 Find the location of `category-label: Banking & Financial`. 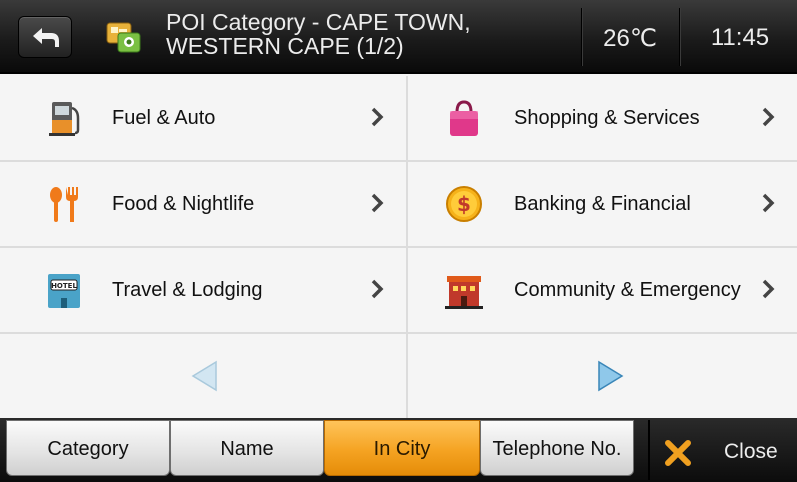

category-label: Banking & Financial is located at coordinates (602, 204).